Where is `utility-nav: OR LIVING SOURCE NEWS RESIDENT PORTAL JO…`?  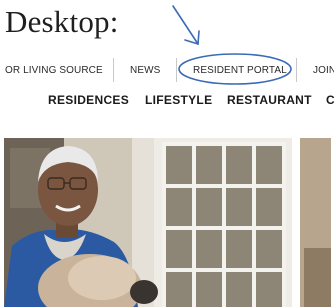
utility-nav: OR LIVING SOURCE NEWS RESIDENT PORTAL JO… is located at coordinates (167, 70).